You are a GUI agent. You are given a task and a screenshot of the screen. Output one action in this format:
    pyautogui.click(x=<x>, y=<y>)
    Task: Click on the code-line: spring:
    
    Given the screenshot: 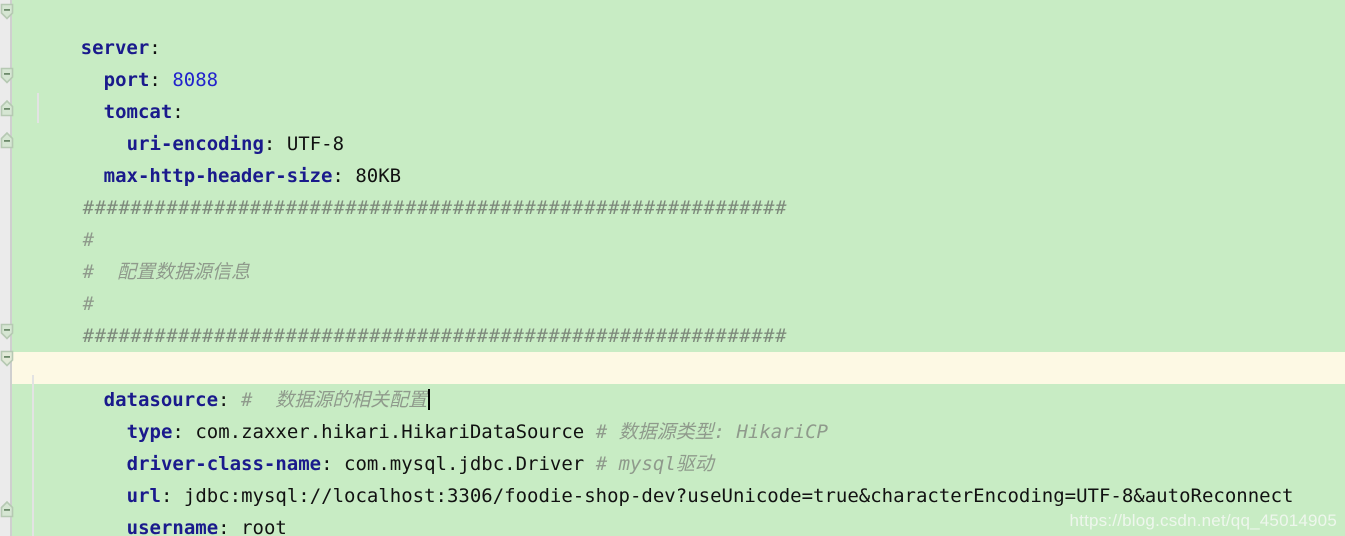 What is the action you would take?
    pyautogui.click(x=678, y=349)
    